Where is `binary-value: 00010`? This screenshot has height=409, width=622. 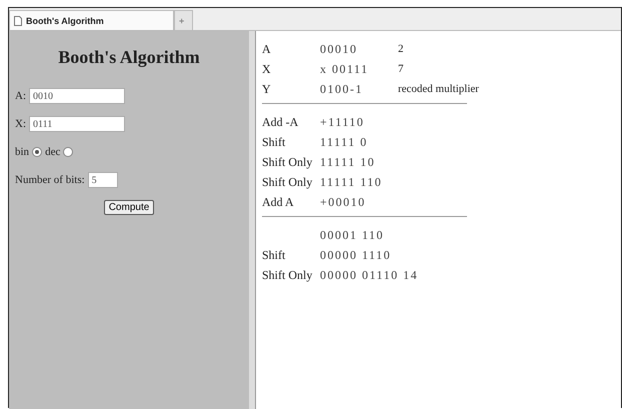 binary-value: 00010 is located at coordinates (339, 49).